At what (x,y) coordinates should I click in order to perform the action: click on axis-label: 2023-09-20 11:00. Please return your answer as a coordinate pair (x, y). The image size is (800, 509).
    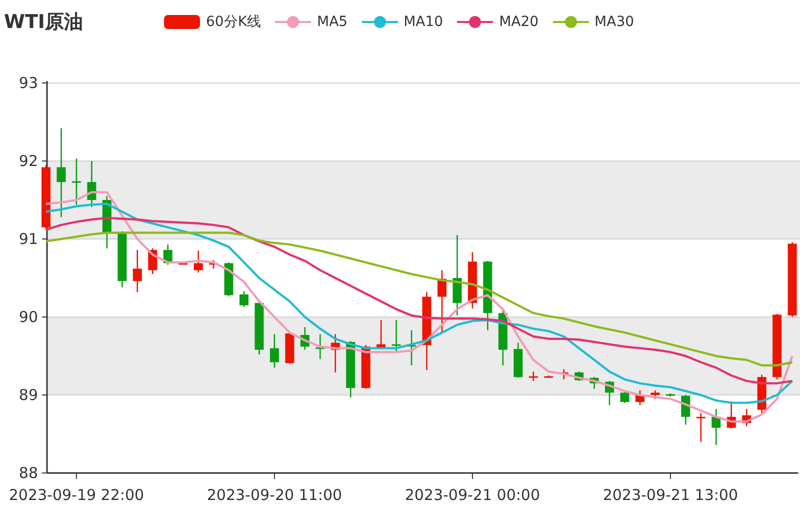
    Looking at the image, I should click on (274, 495).